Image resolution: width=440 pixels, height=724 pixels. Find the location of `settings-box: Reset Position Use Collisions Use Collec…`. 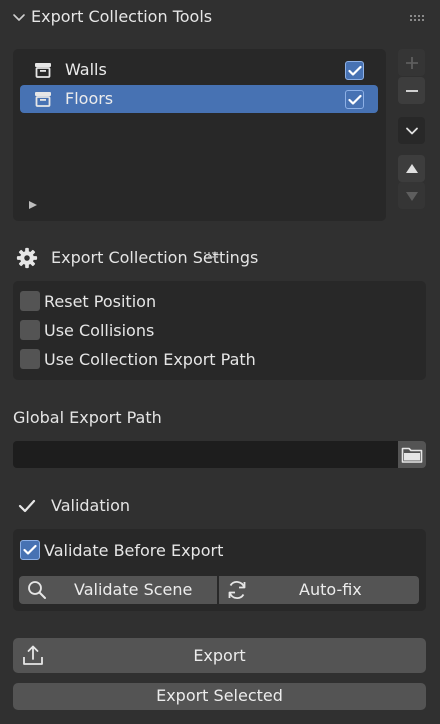

settings-box: Reset Position Use Collisions Use Collec… is located at coordinates (219, 330).